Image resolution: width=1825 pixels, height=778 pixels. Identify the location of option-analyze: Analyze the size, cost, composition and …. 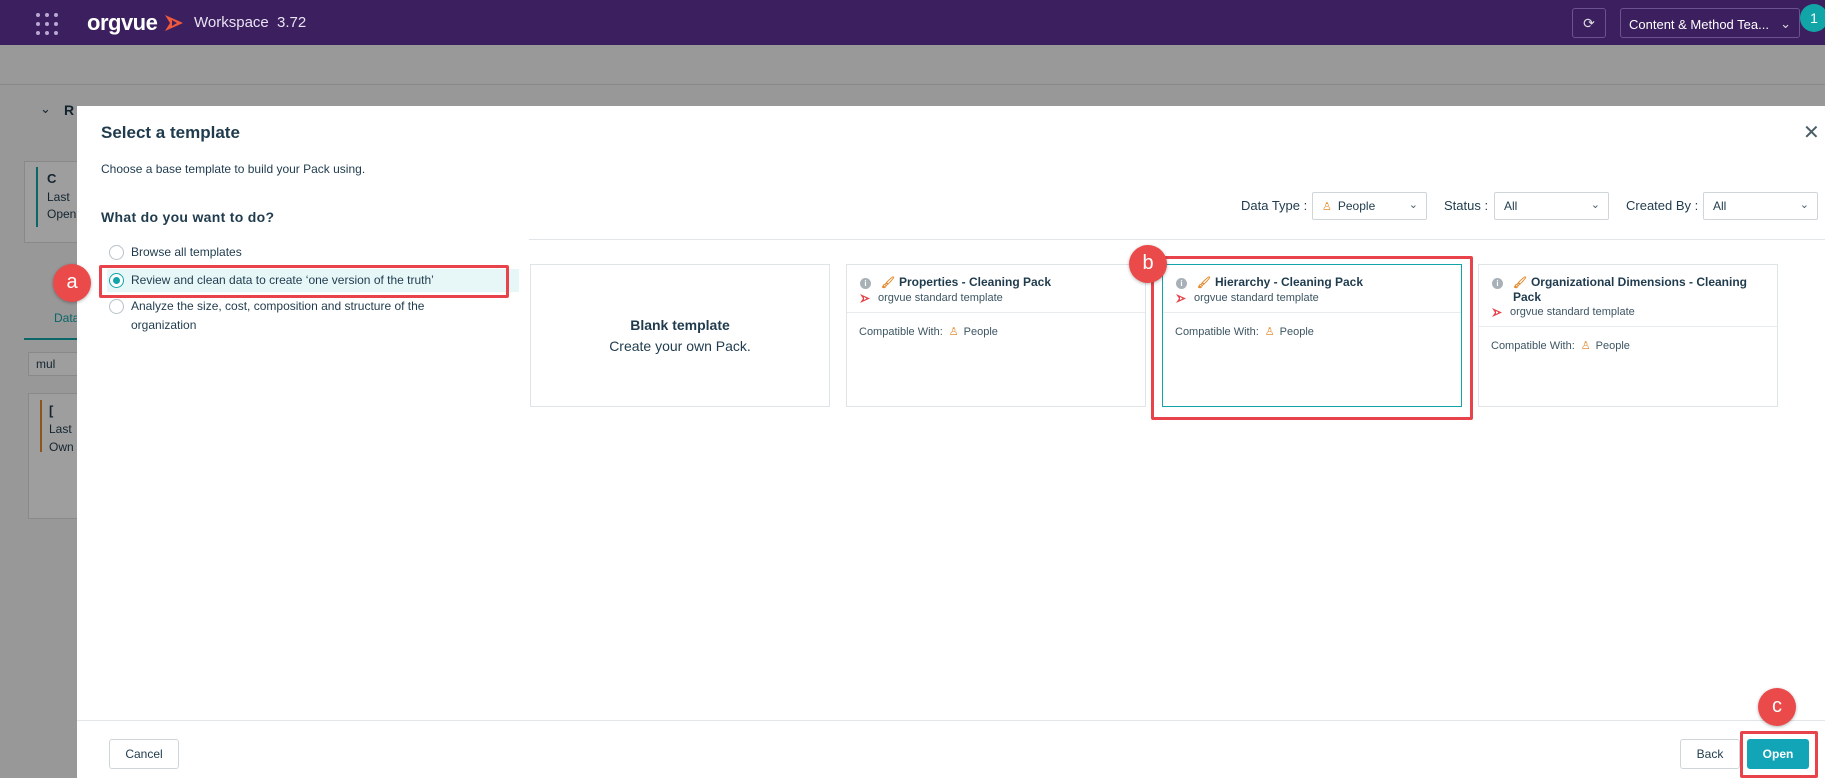
(299, 316).